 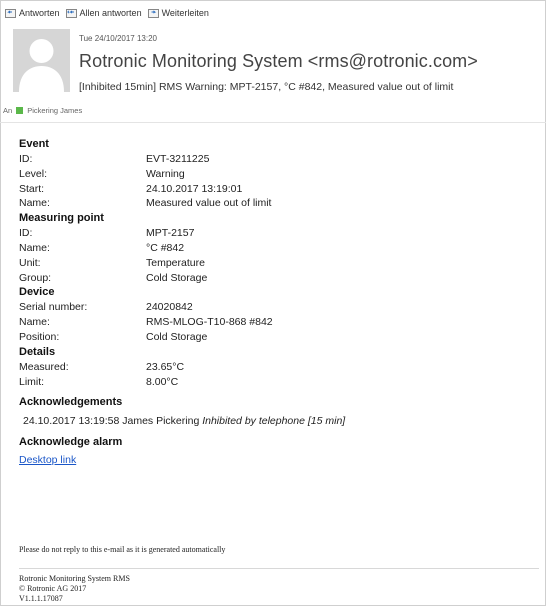 I want to click on section-title: Measuring point, so click(x=61, y=218).